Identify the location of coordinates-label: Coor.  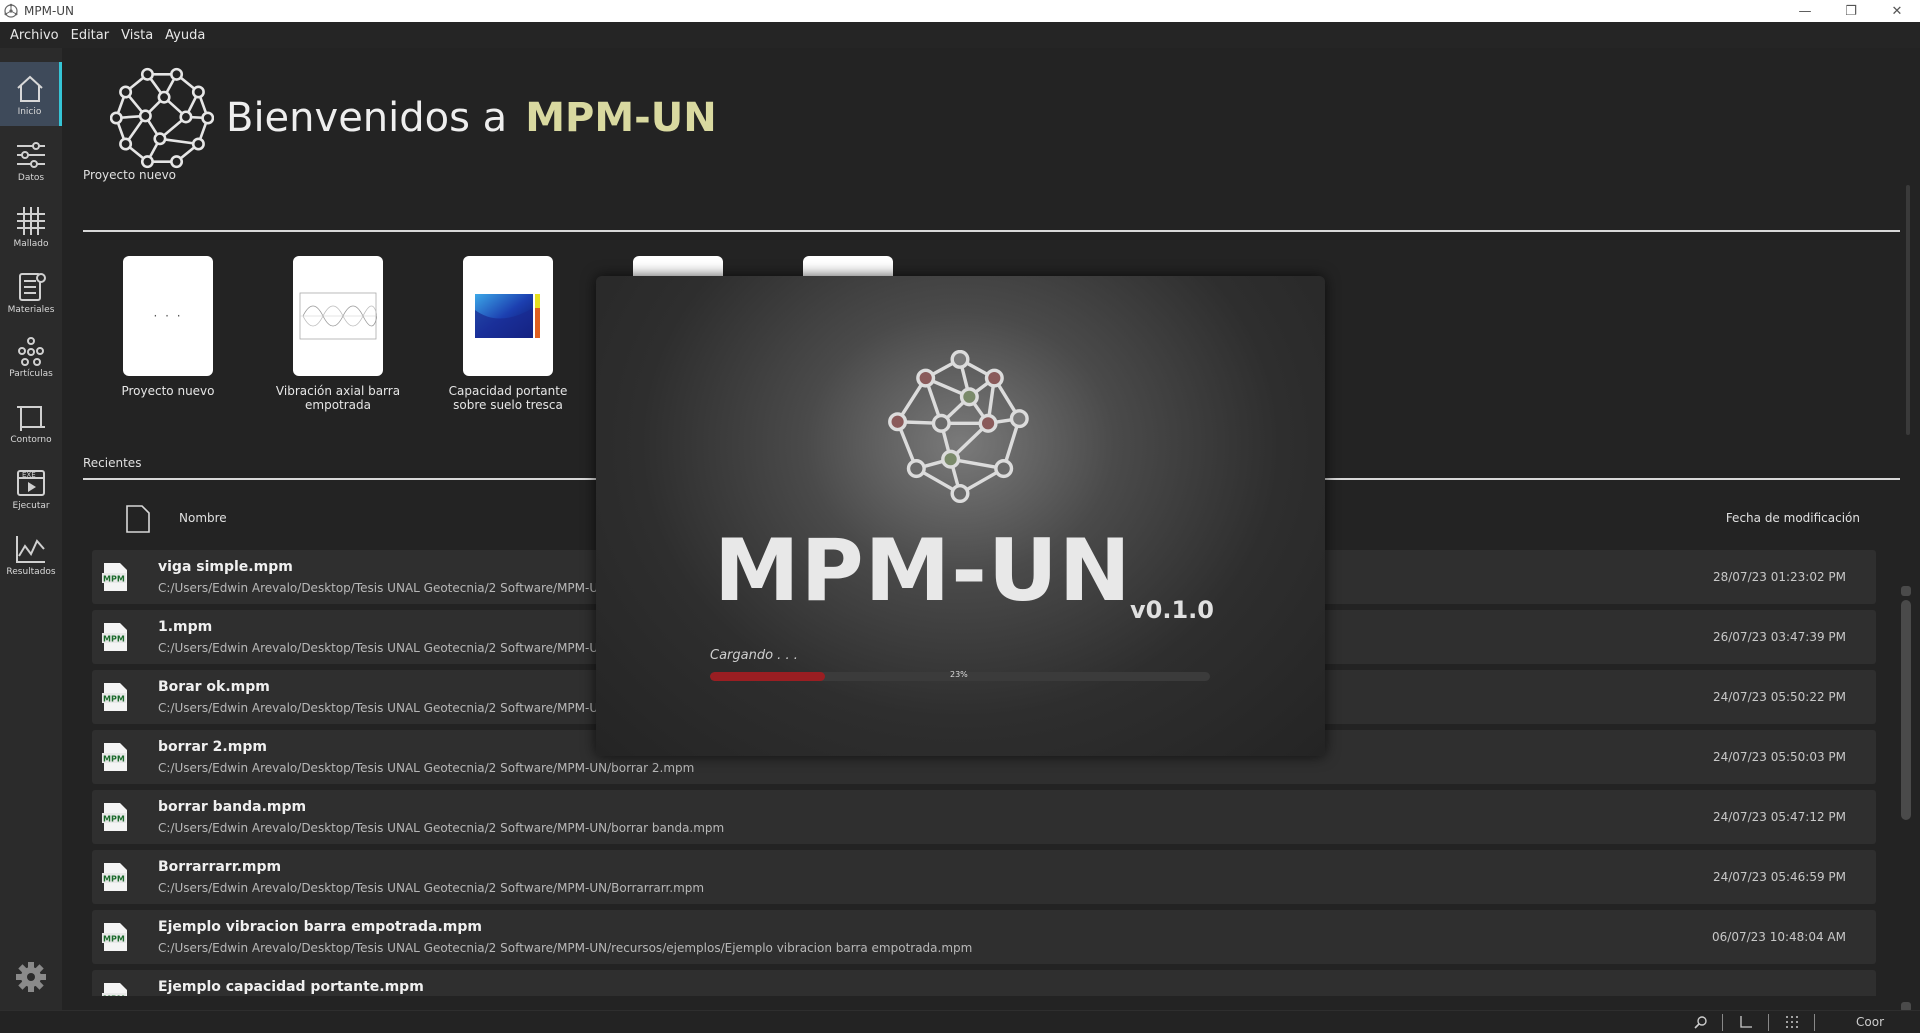
(1870, 1022).